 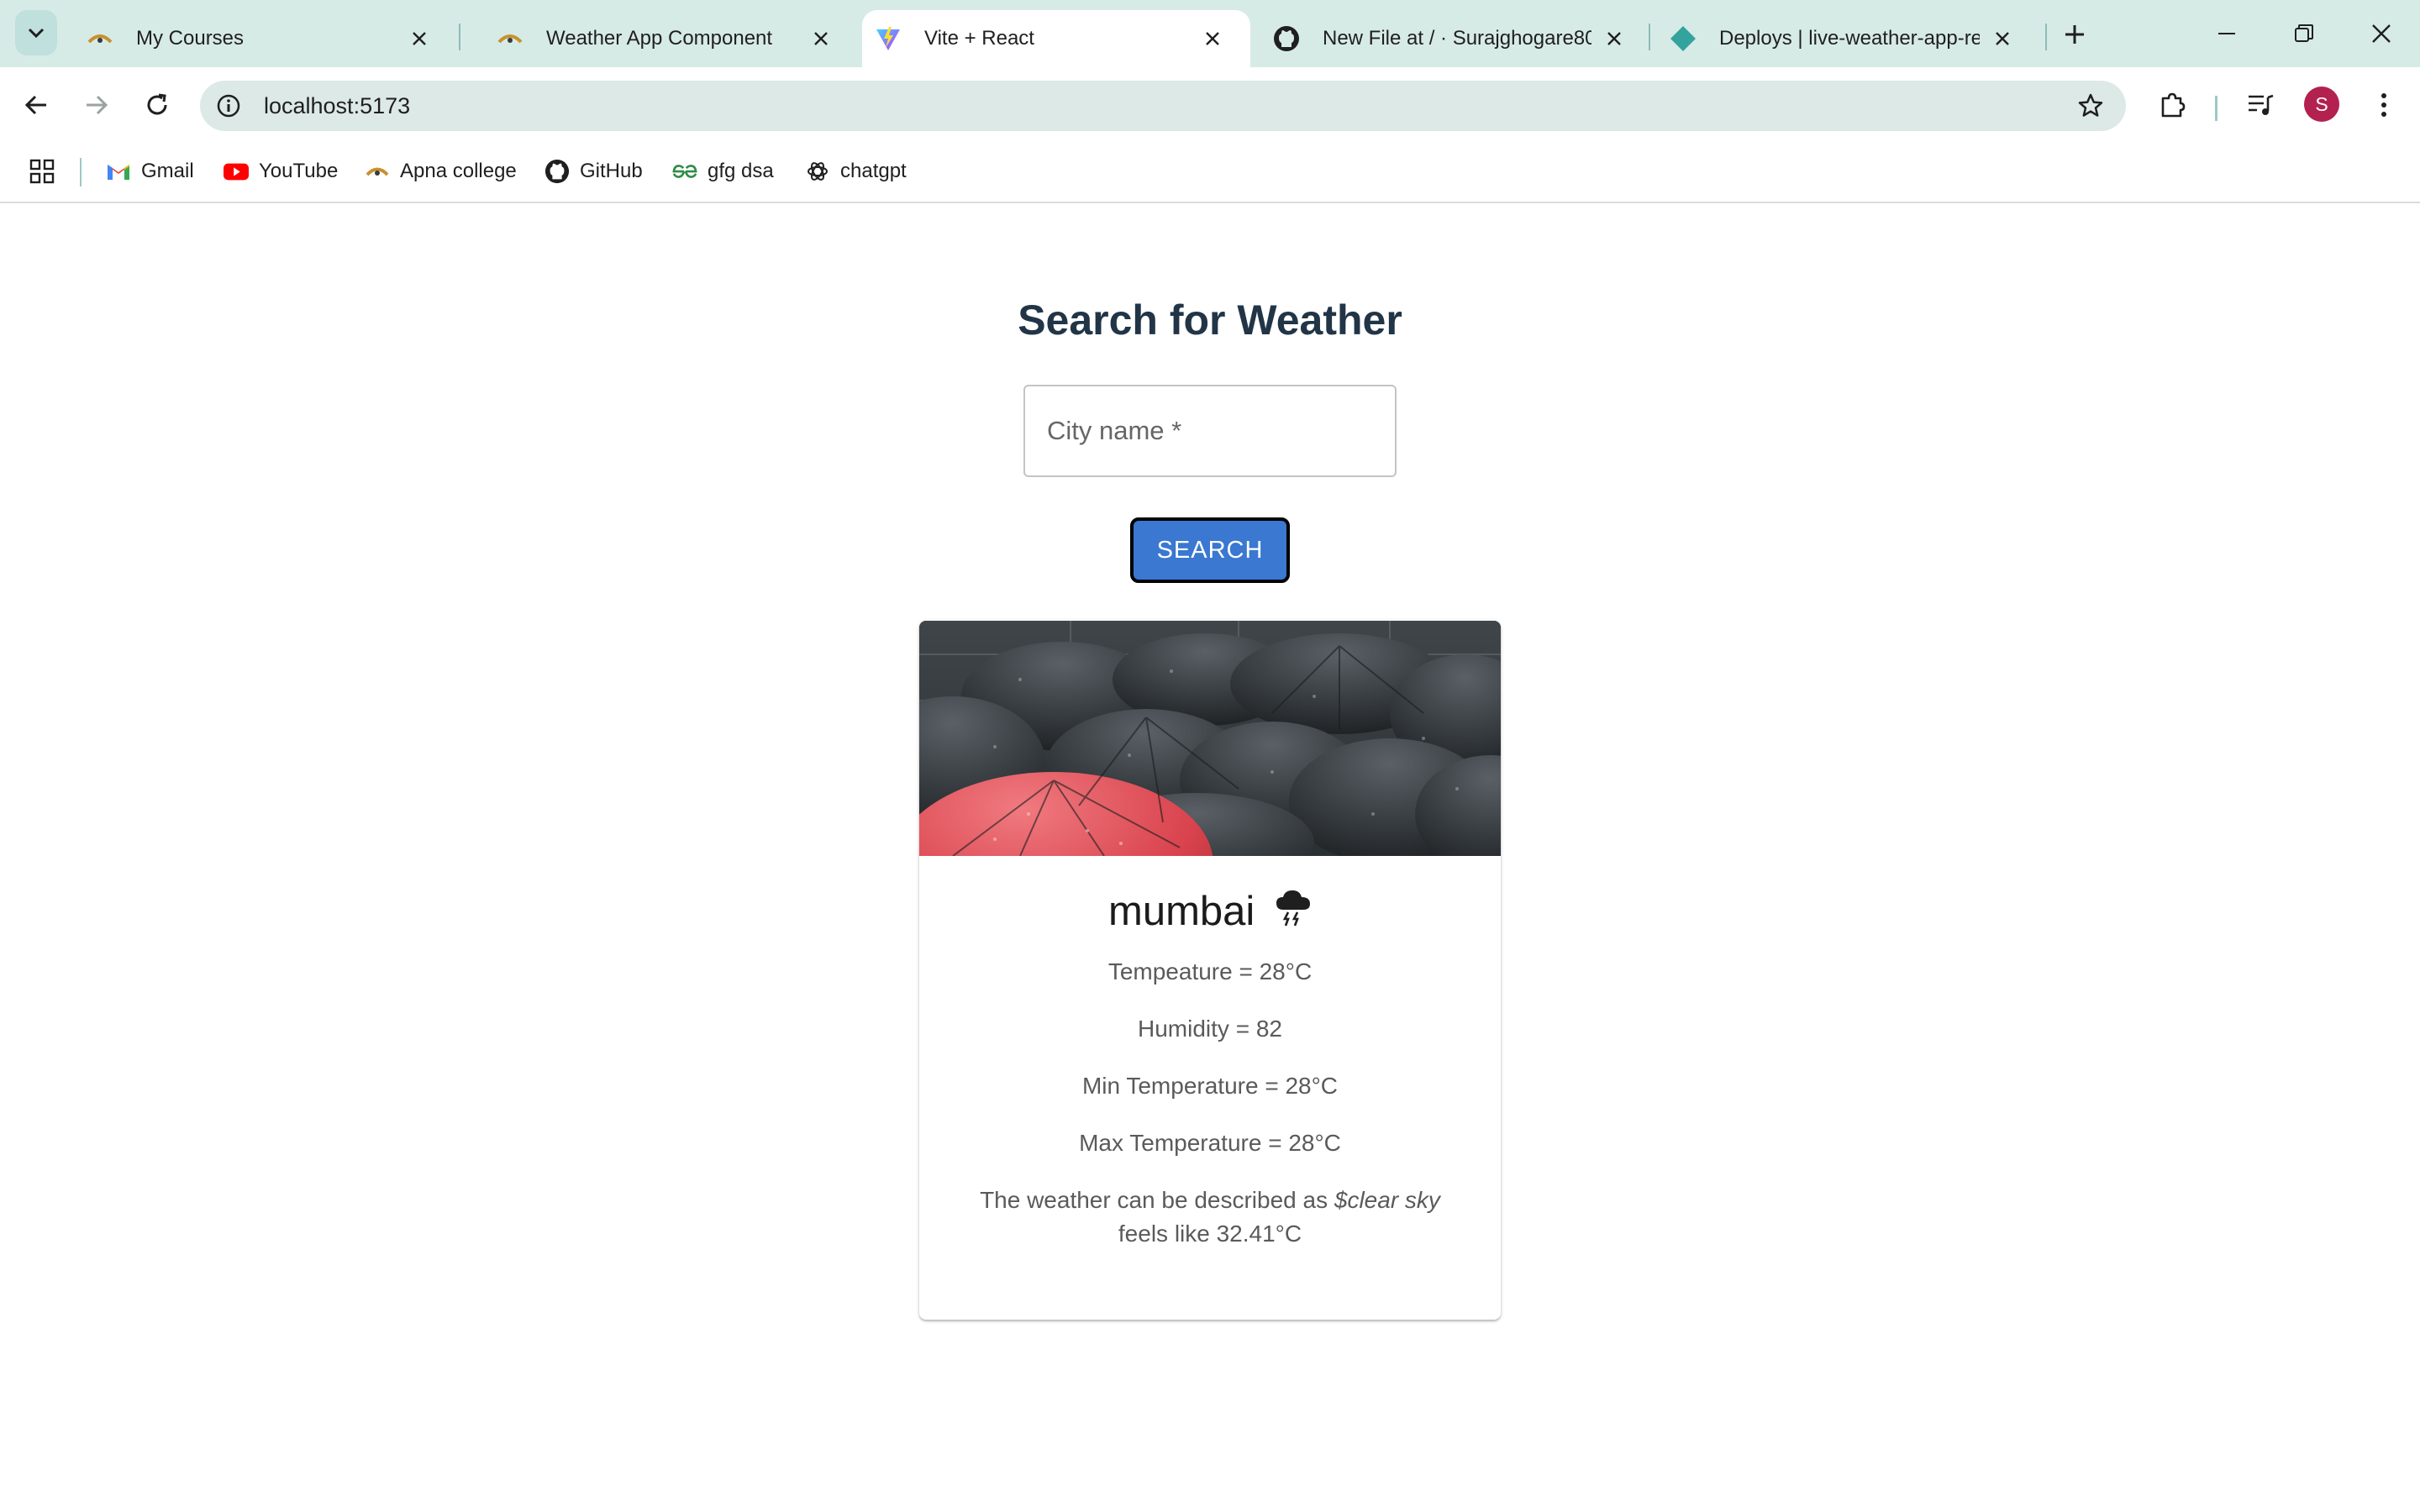 What do you see at coordinates (2090, 106) in the screenshot?
I see `bookmark-star-icon` at bounding box center [2090, 106].